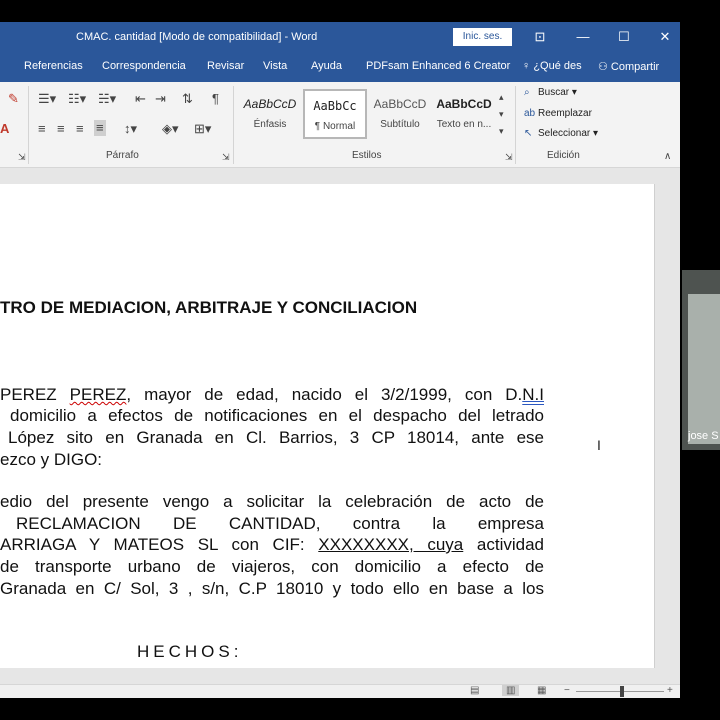 The height and width of the screenshot is (720, 720). What do you see at coordinates (528, 133) in the screenshot?
I see `cursor-arrow-icon: ↖` at bounding box center [528, 133].